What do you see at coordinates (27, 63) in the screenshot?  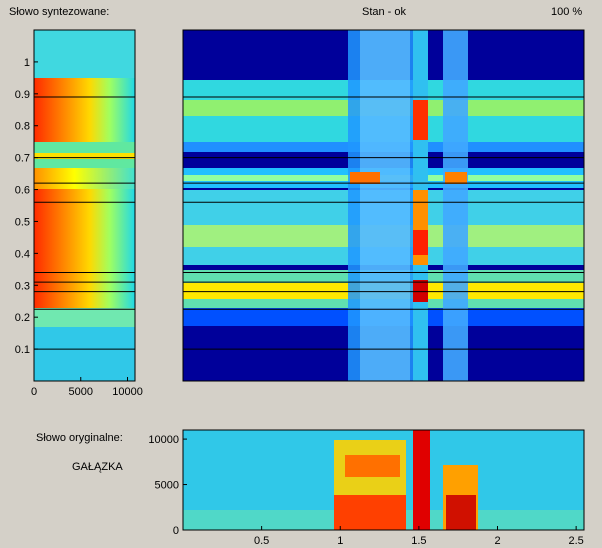 I see `synth-y-tick-label: 1` at bounding box center [27, 63].